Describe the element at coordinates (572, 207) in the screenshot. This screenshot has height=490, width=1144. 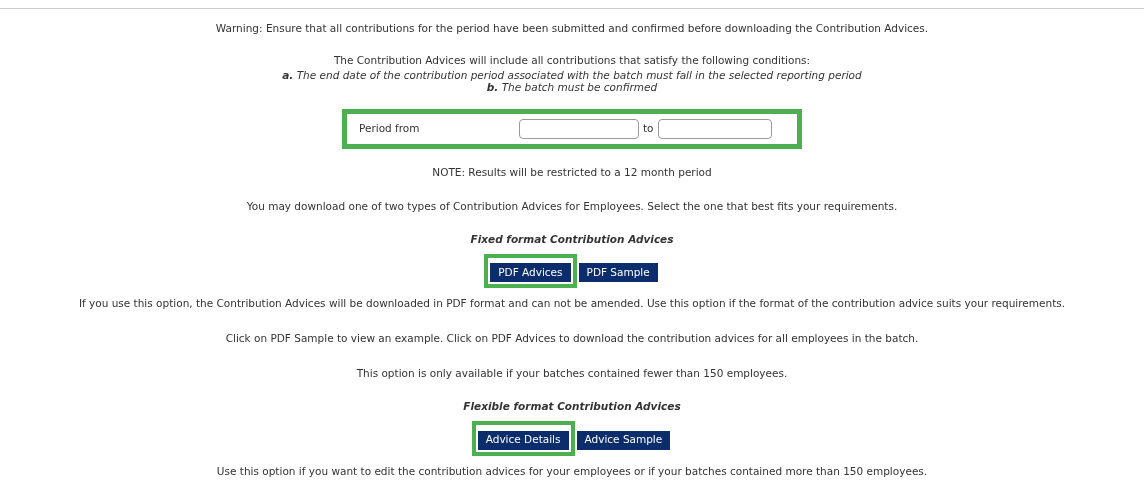
I see `intro-text: You may download one of two types of Contribution Advices for Employees. Select the one that best fits your requirements.` at that location.